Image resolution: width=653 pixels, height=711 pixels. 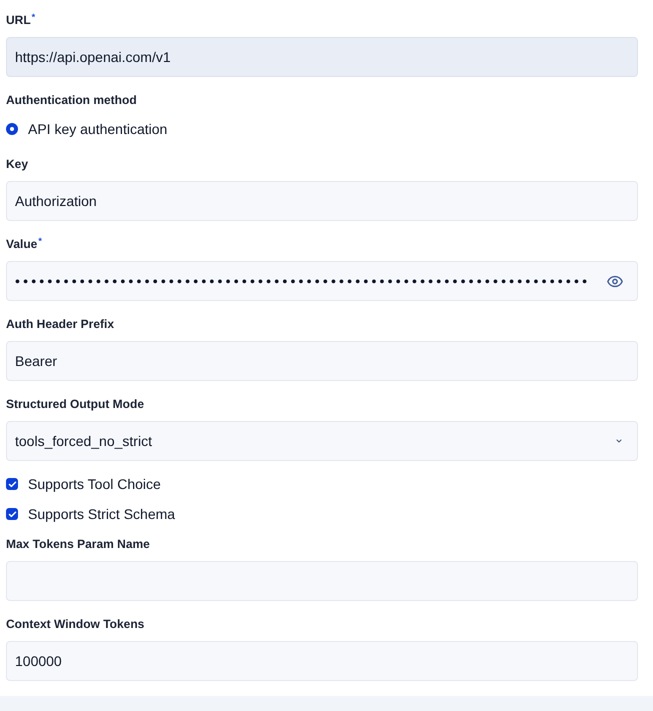 What do you see at coordinates (98, 129) in the screenshot?
I see `radio-label: API key authentication` at bounding box center [98, 129].